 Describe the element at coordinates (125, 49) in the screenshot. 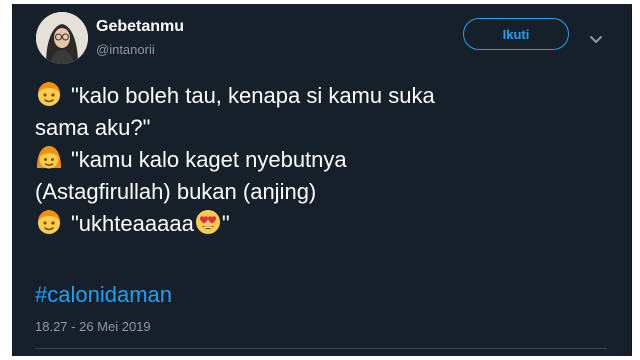

I see `user-handle: @intanorii` at that location.